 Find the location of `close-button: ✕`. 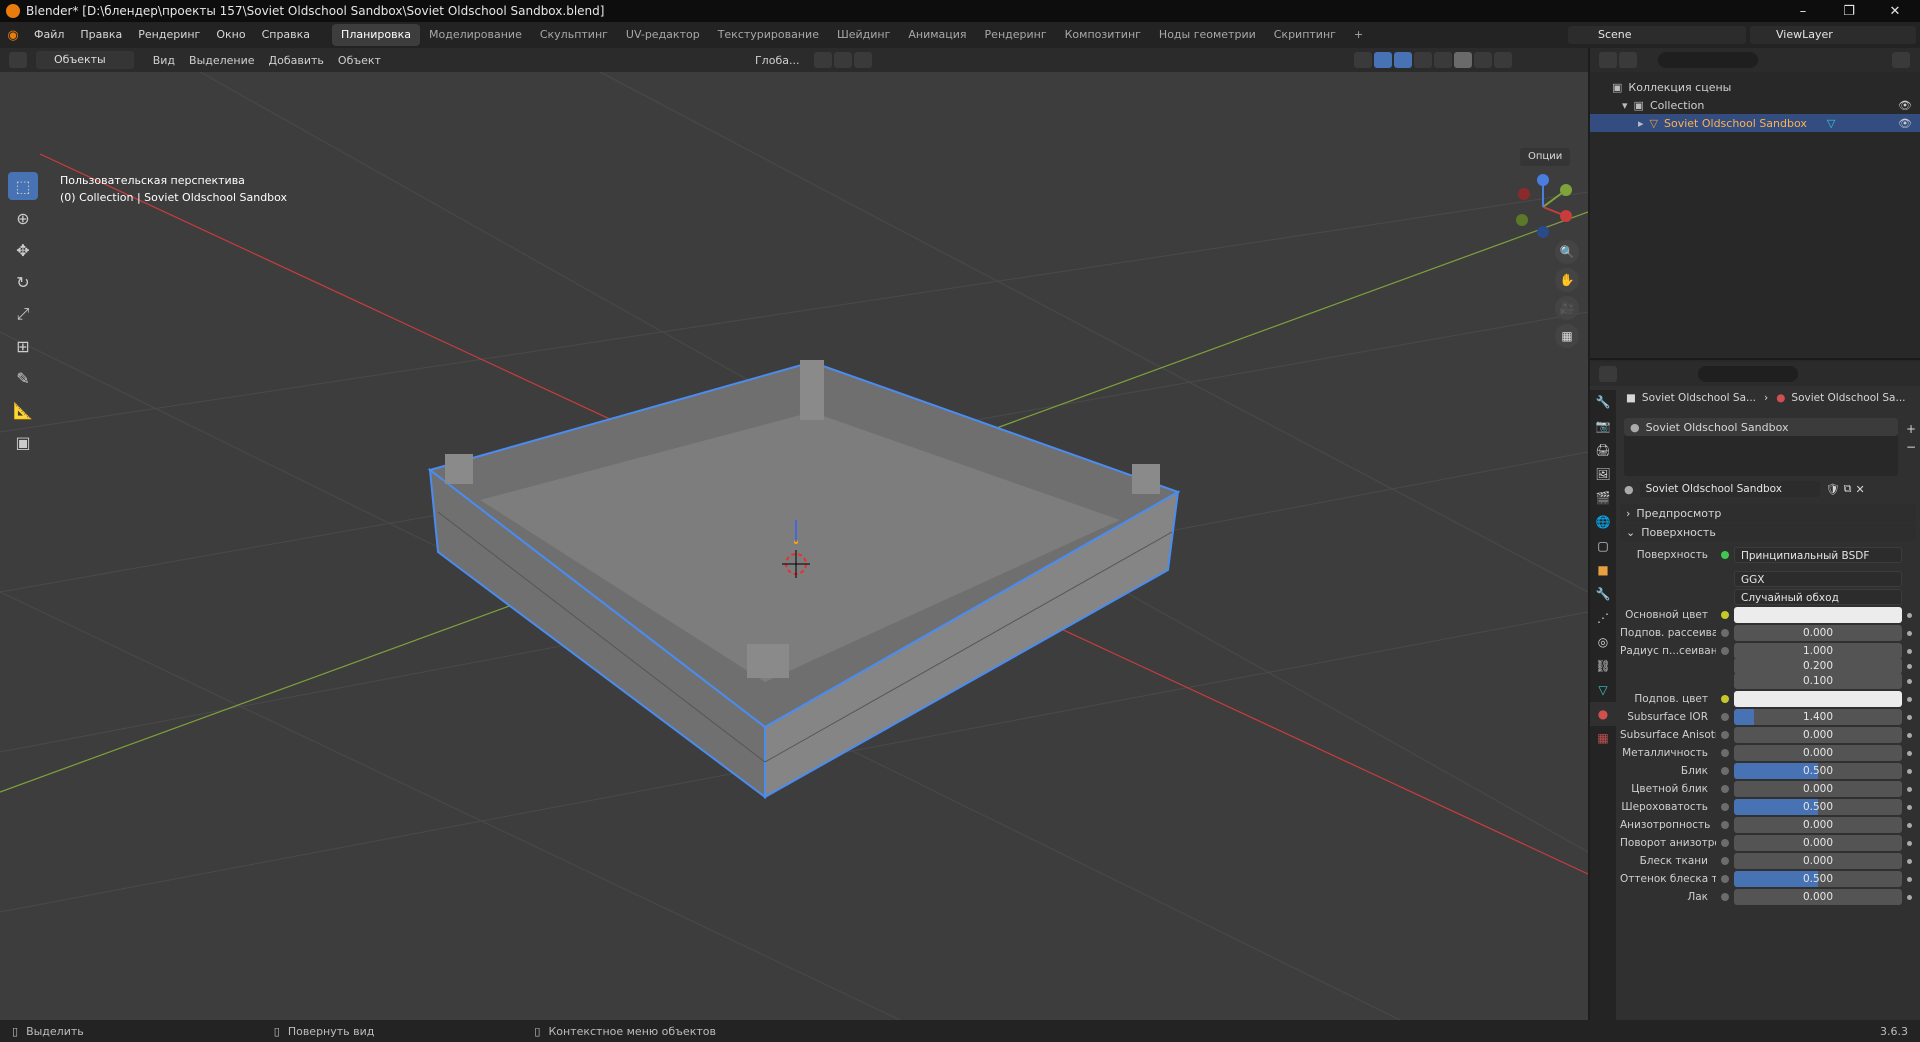

close-button: ✕ is located at coordinates (1895, 11).